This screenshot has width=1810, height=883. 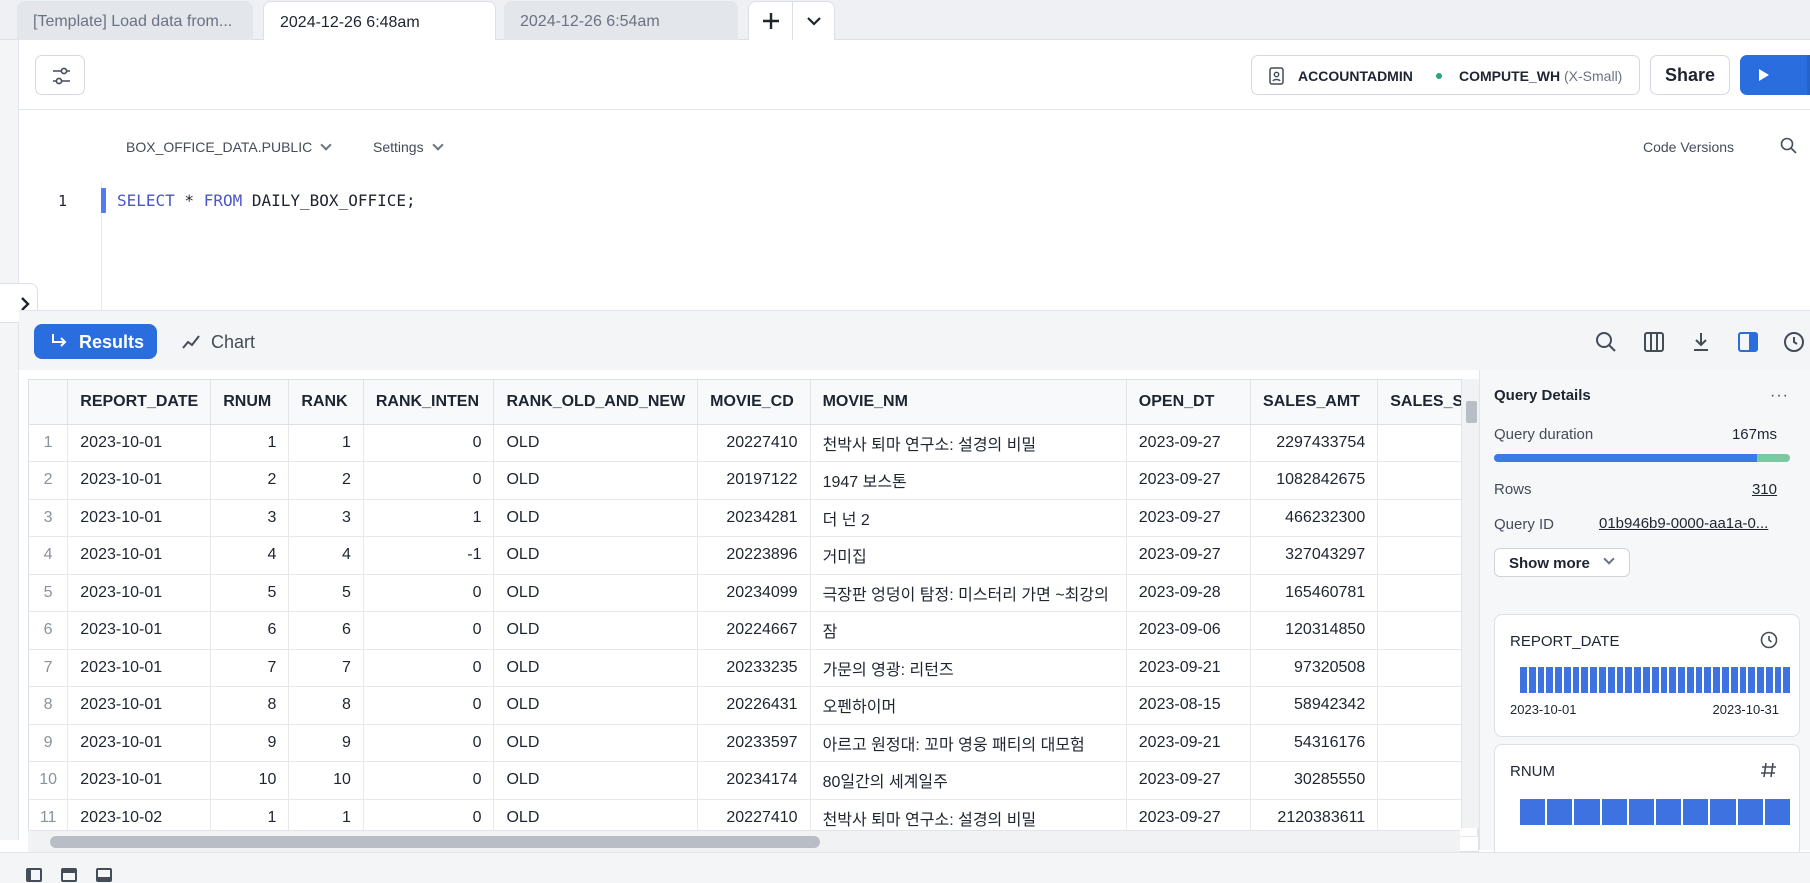 What do you see at coordinates (1701, 342) in the screenshot?
I see `download-button` at bounding box center [1701, 342].